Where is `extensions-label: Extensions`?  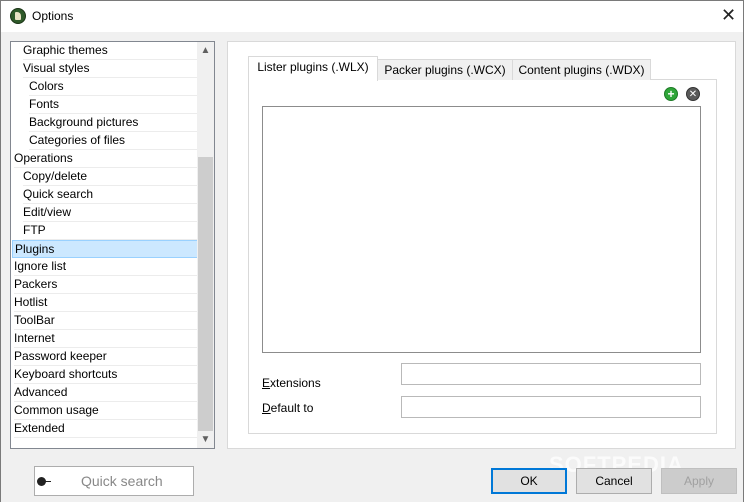 extensions-label: Extensions is located at coordinates (291, 383).